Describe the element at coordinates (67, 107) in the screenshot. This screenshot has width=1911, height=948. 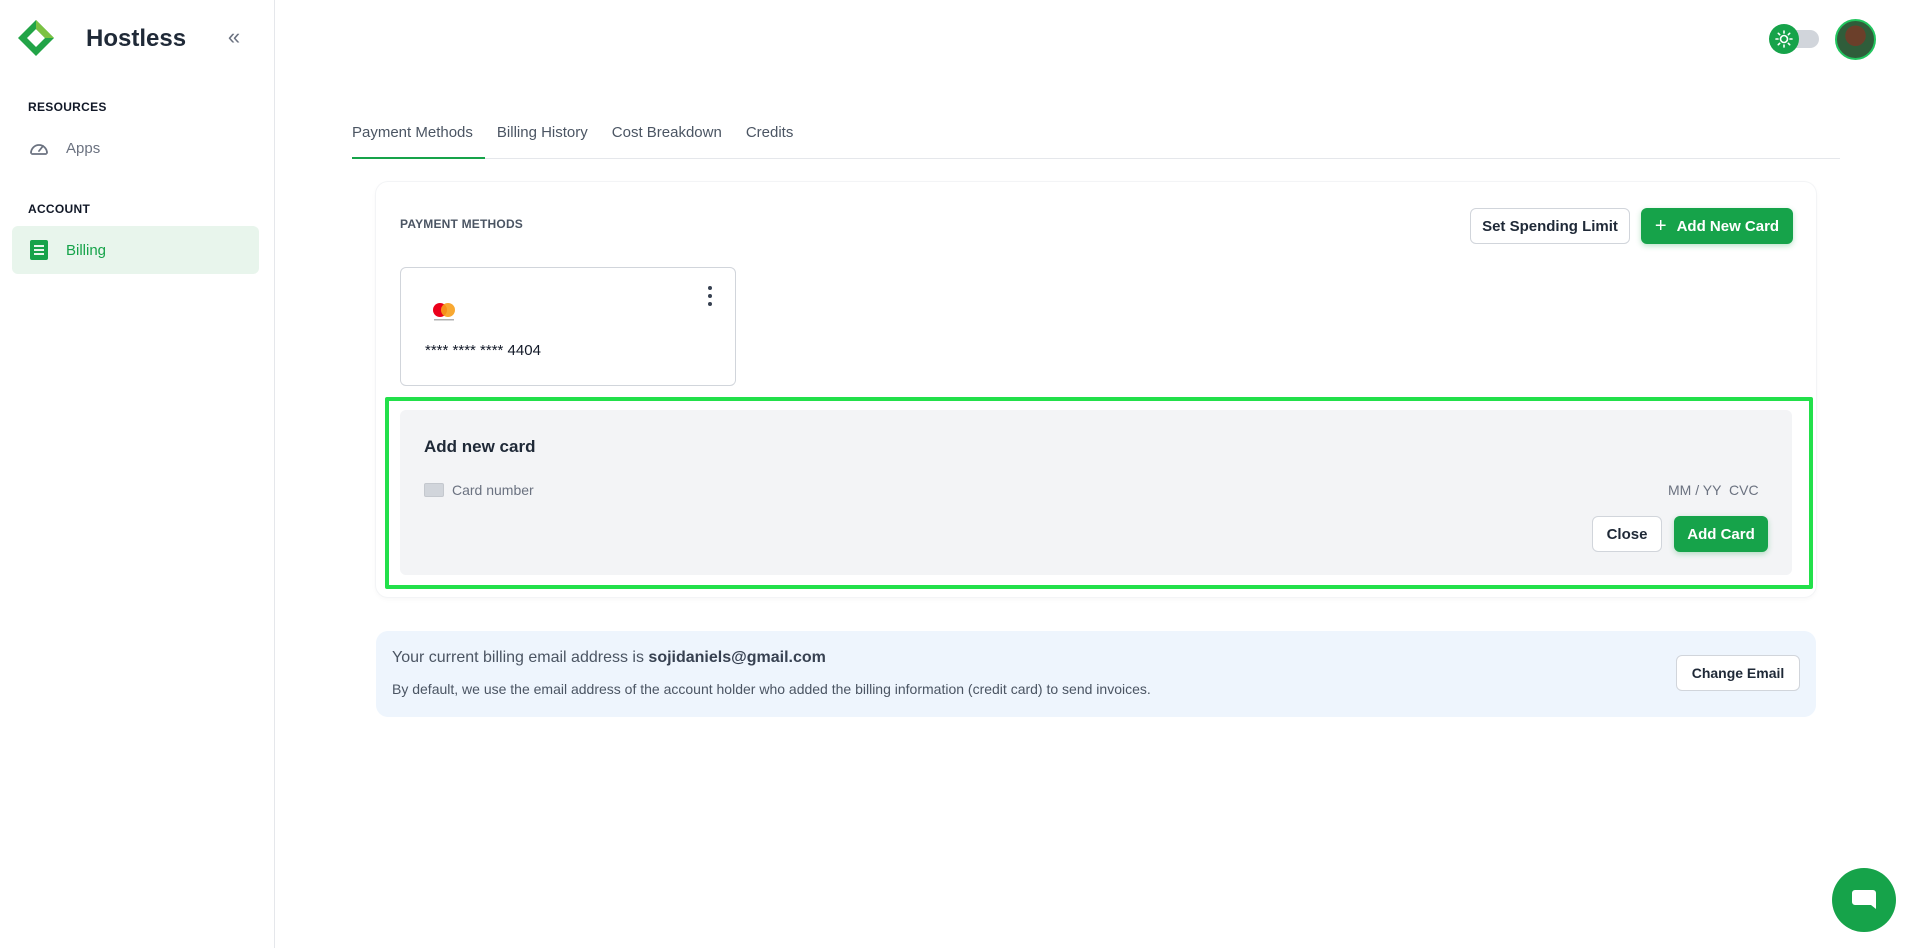
I see `section-title-resources: RESOURCES` at that location.